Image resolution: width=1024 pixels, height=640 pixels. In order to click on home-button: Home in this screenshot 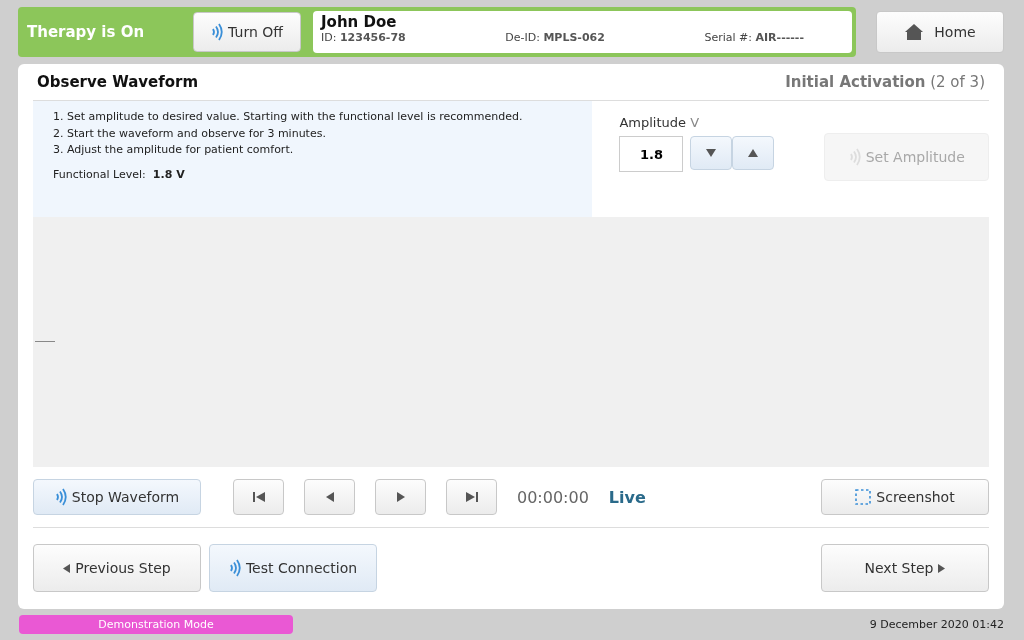, I will do `click(940, 32)`.